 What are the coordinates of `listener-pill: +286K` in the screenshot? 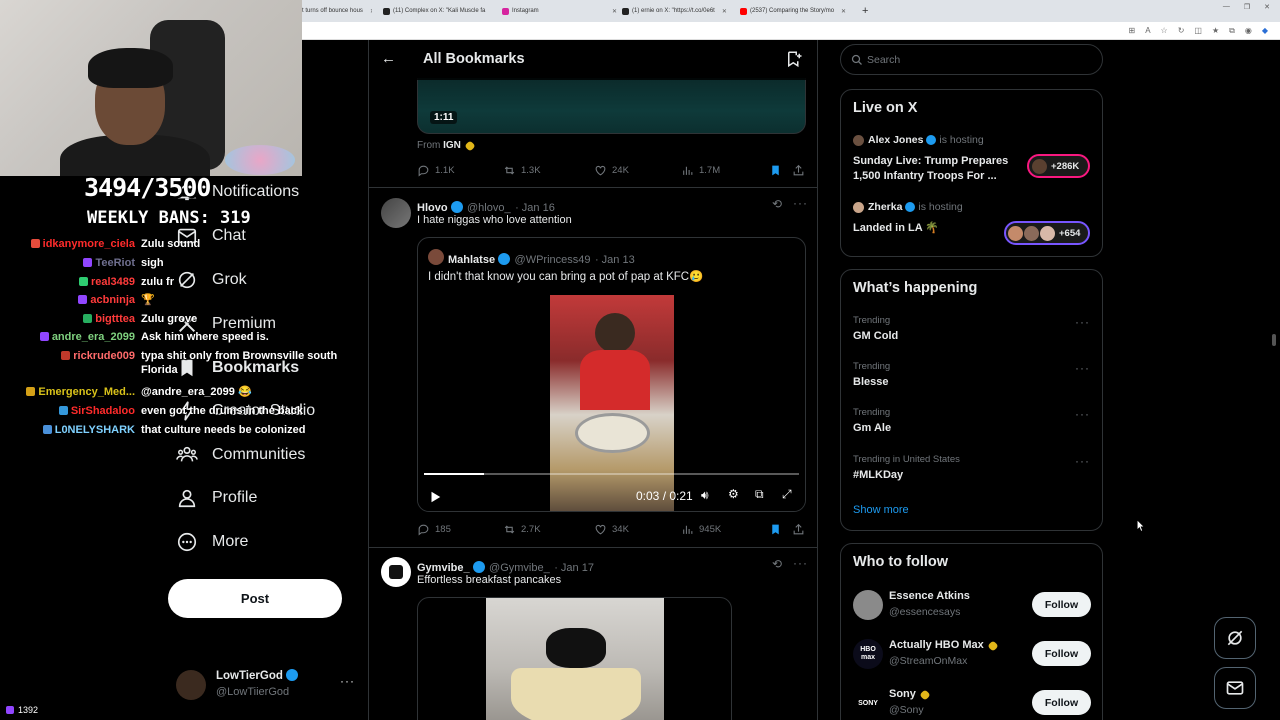 It's located at (1058, 166).